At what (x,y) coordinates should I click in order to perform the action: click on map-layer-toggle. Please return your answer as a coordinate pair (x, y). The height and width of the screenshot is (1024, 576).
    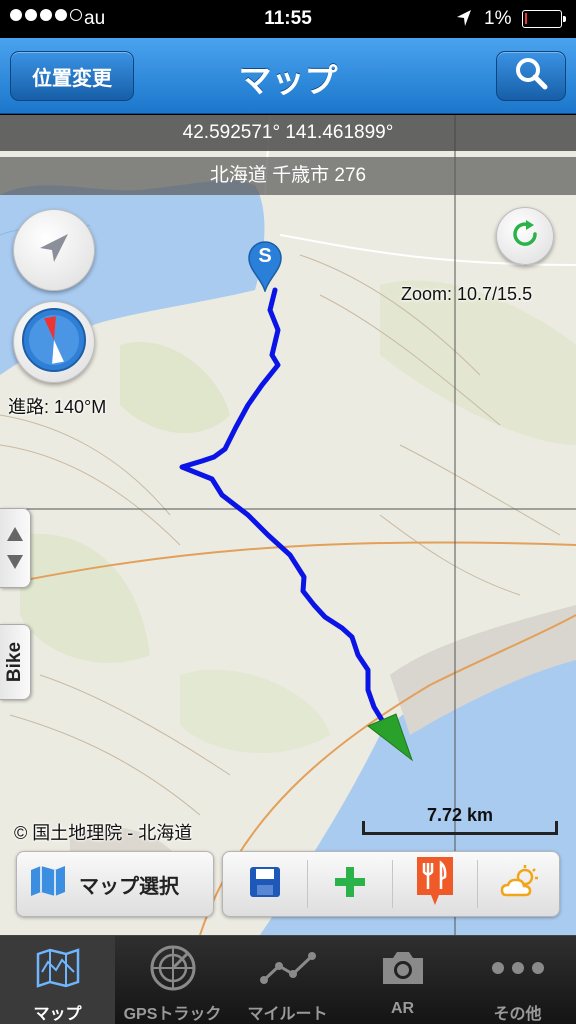
    Looking at the image, I should click on (15, 548).